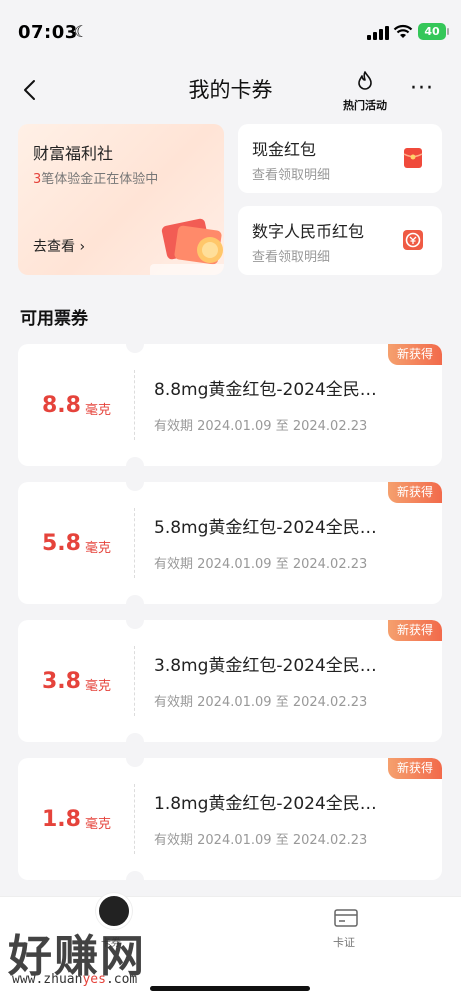  Describe the element at coordinates (73, 153) in the screenshot. I see `welfare-title: 财富福利社` at that location.